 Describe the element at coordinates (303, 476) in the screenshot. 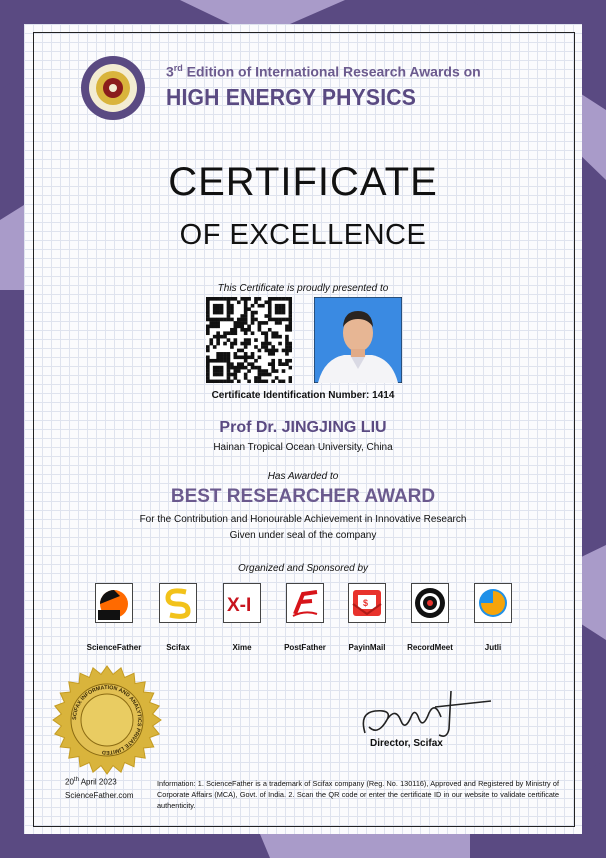

I see `has-awarded-text: Has Awarded to` at that location.